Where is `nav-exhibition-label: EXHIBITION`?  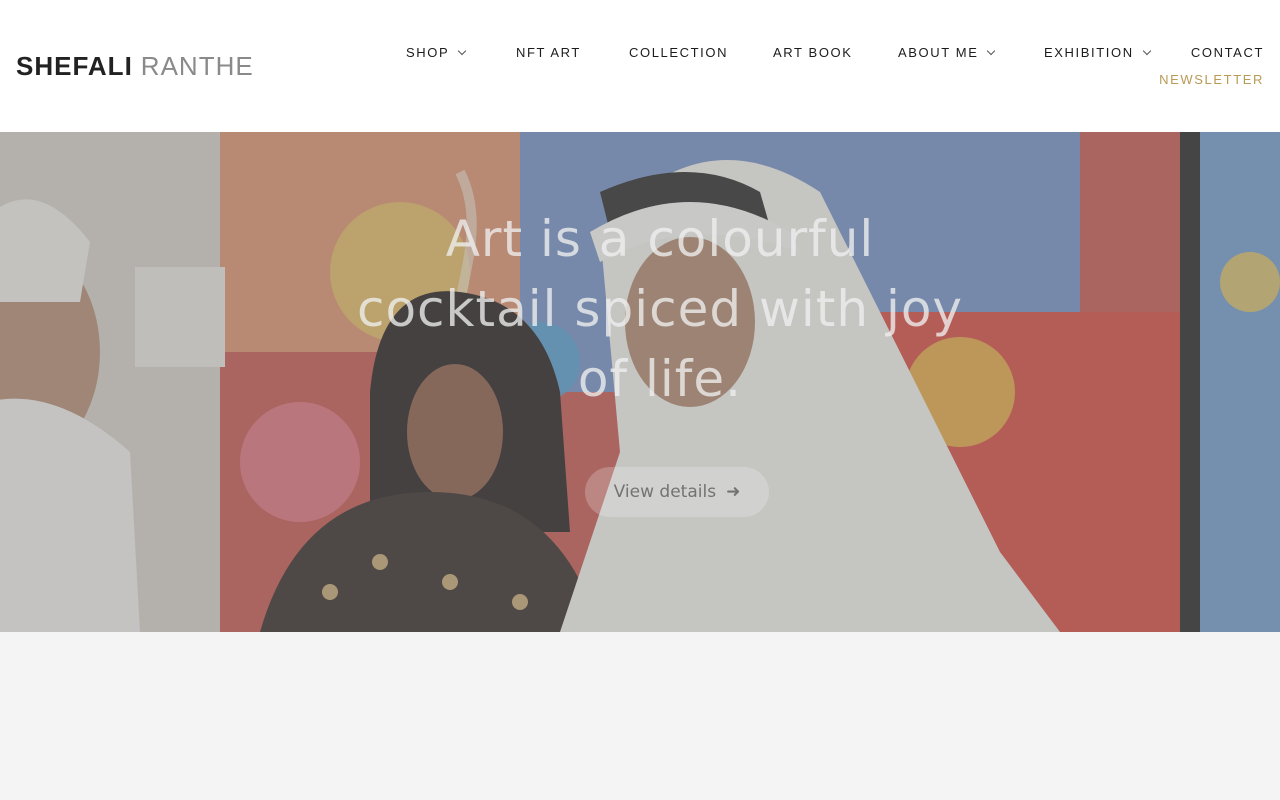
nav-exhibition-label: EXHIBITION is located at coordinates (1089, 52).